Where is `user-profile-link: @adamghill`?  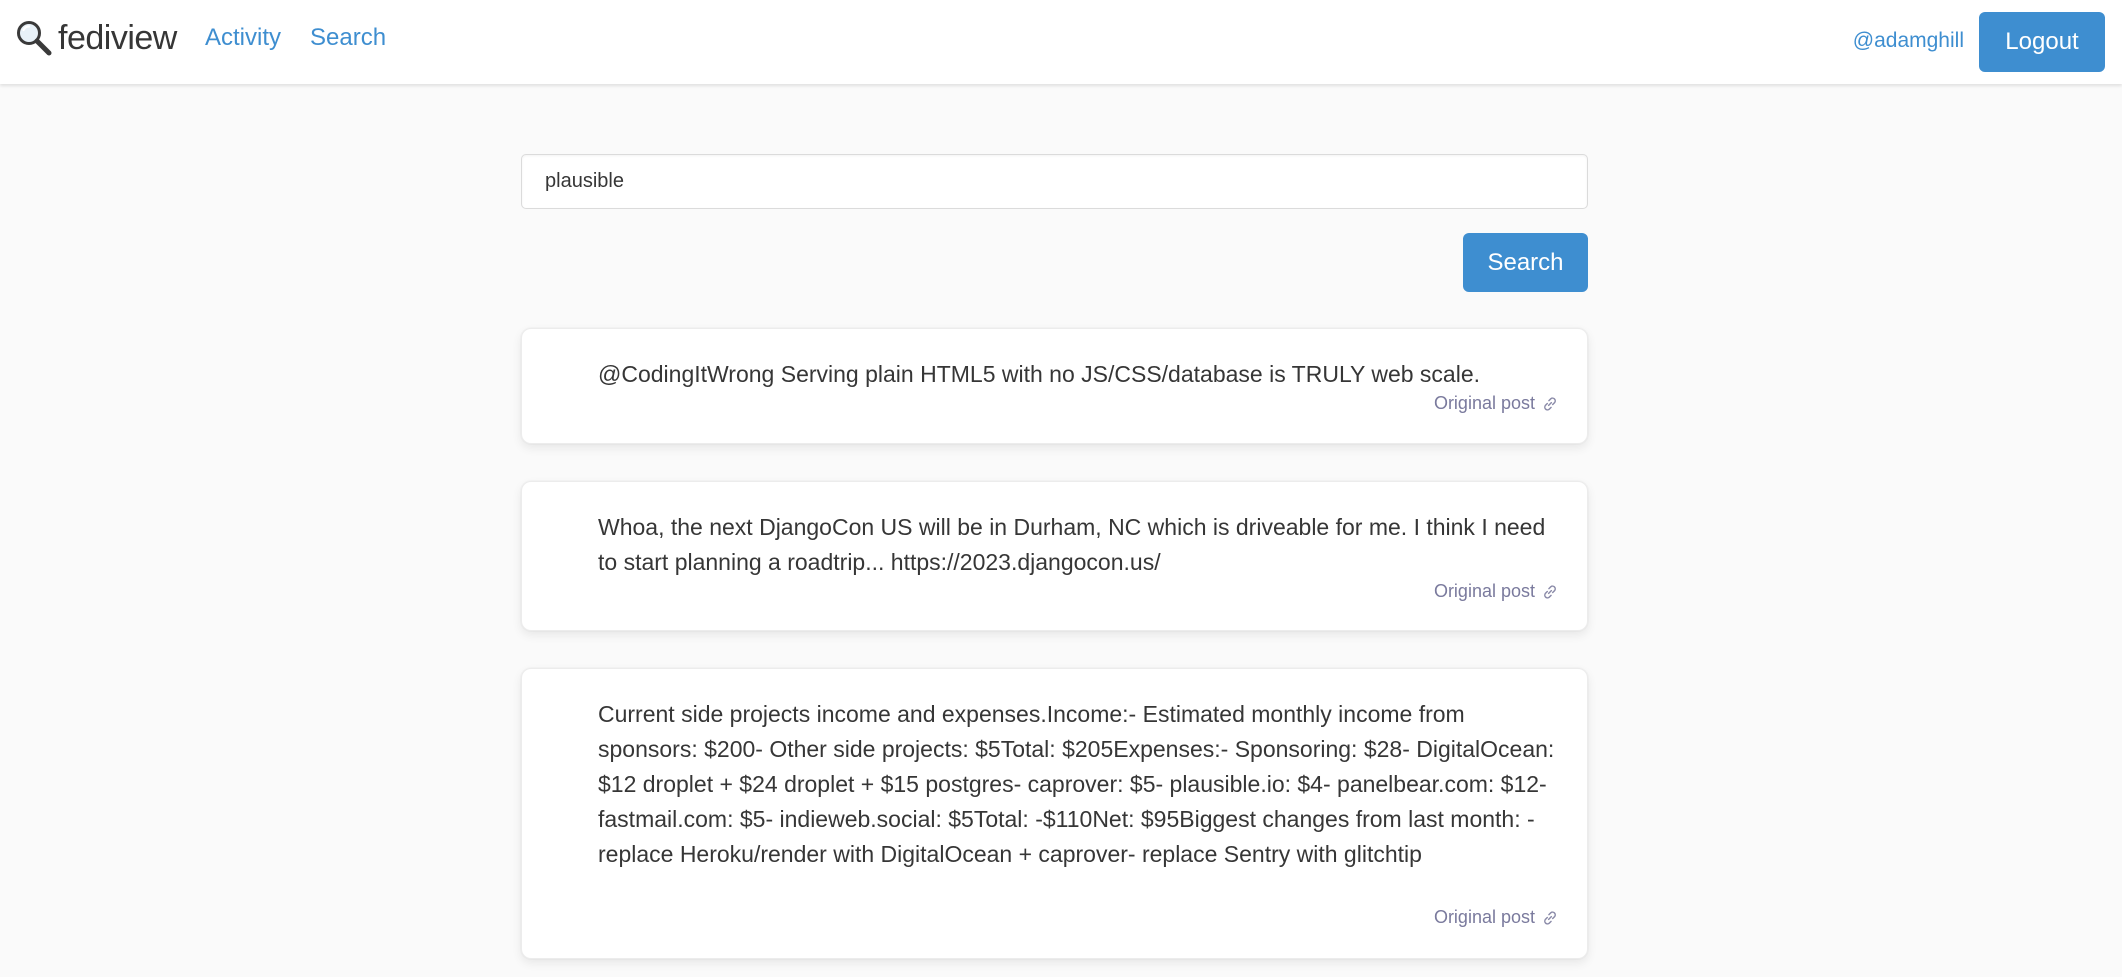 user-profile-link: @adamghill is located at coordinates (1908, 41).